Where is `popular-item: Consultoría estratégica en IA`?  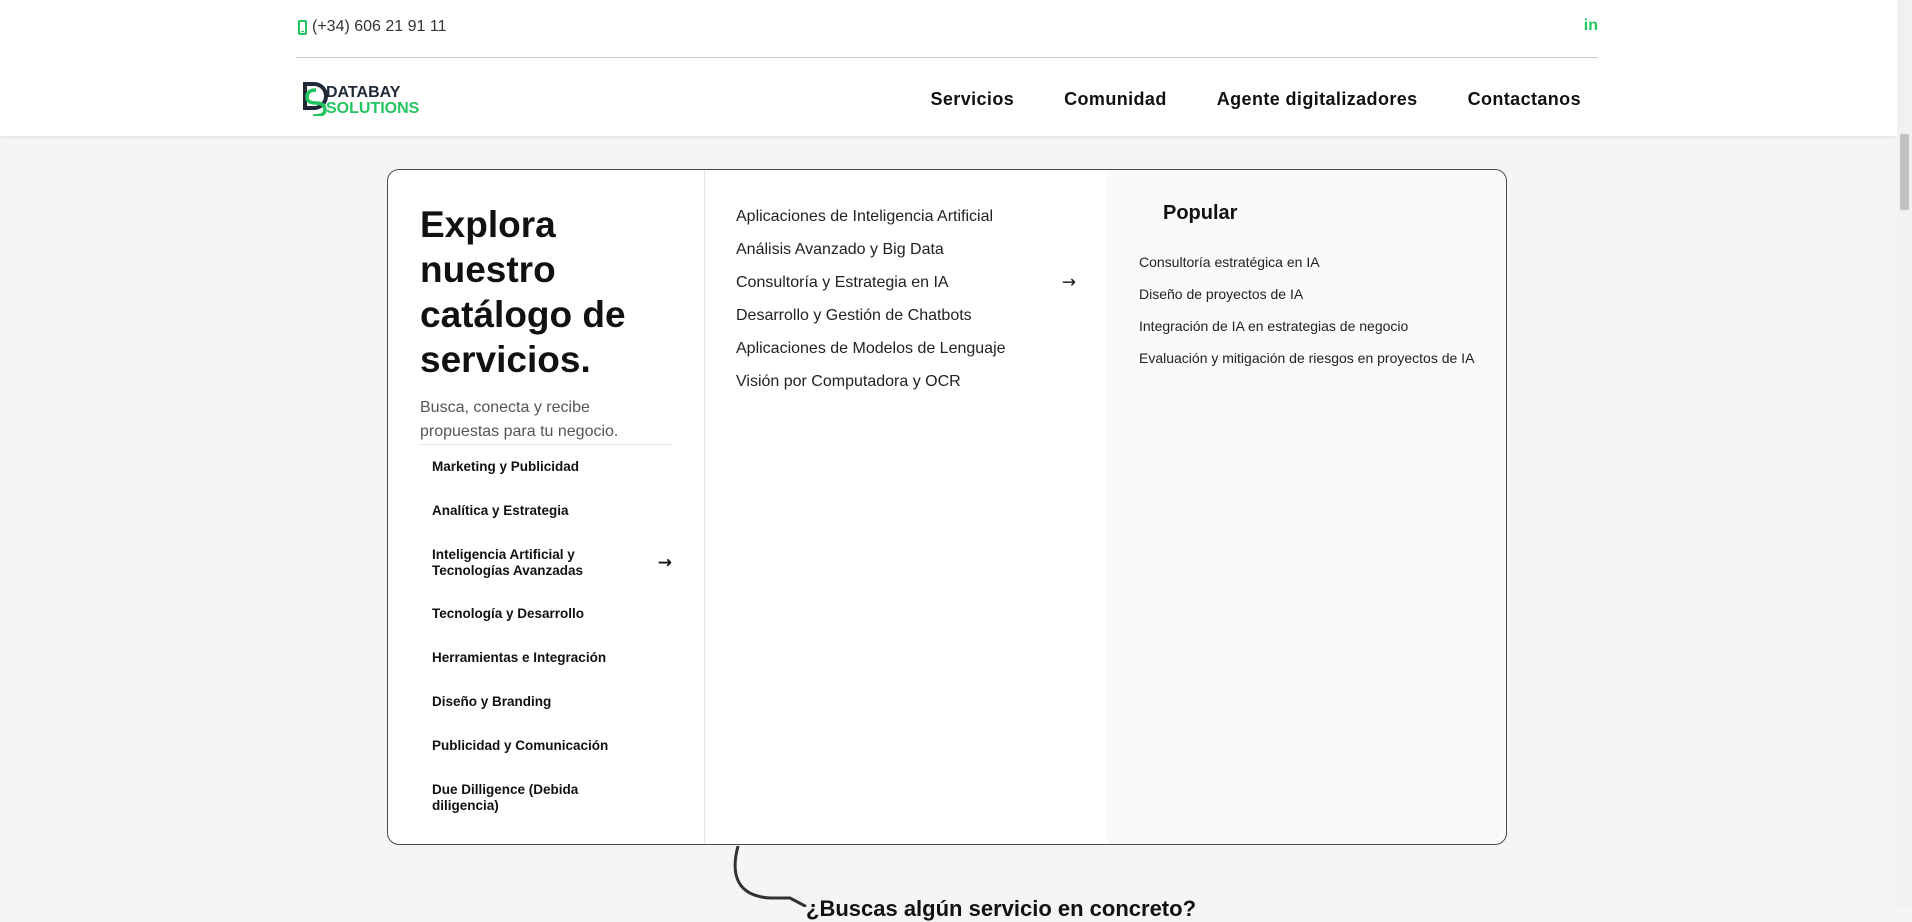
popular-item: Consultoría estratégica en IA is located at coordinates (1324, 262).